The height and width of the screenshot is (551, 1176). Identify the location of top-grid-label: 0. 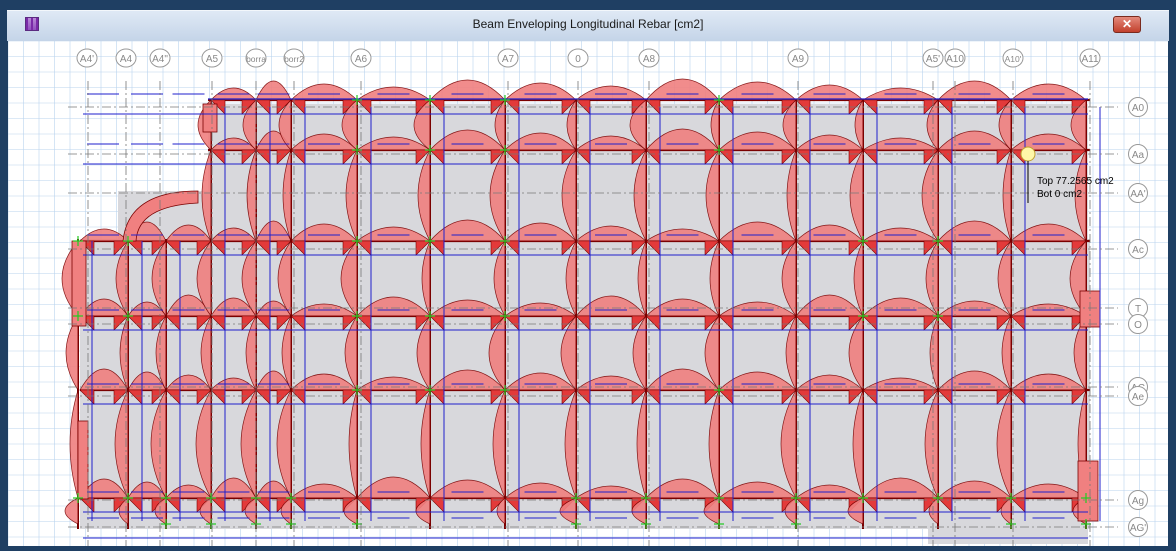
(578, 58).